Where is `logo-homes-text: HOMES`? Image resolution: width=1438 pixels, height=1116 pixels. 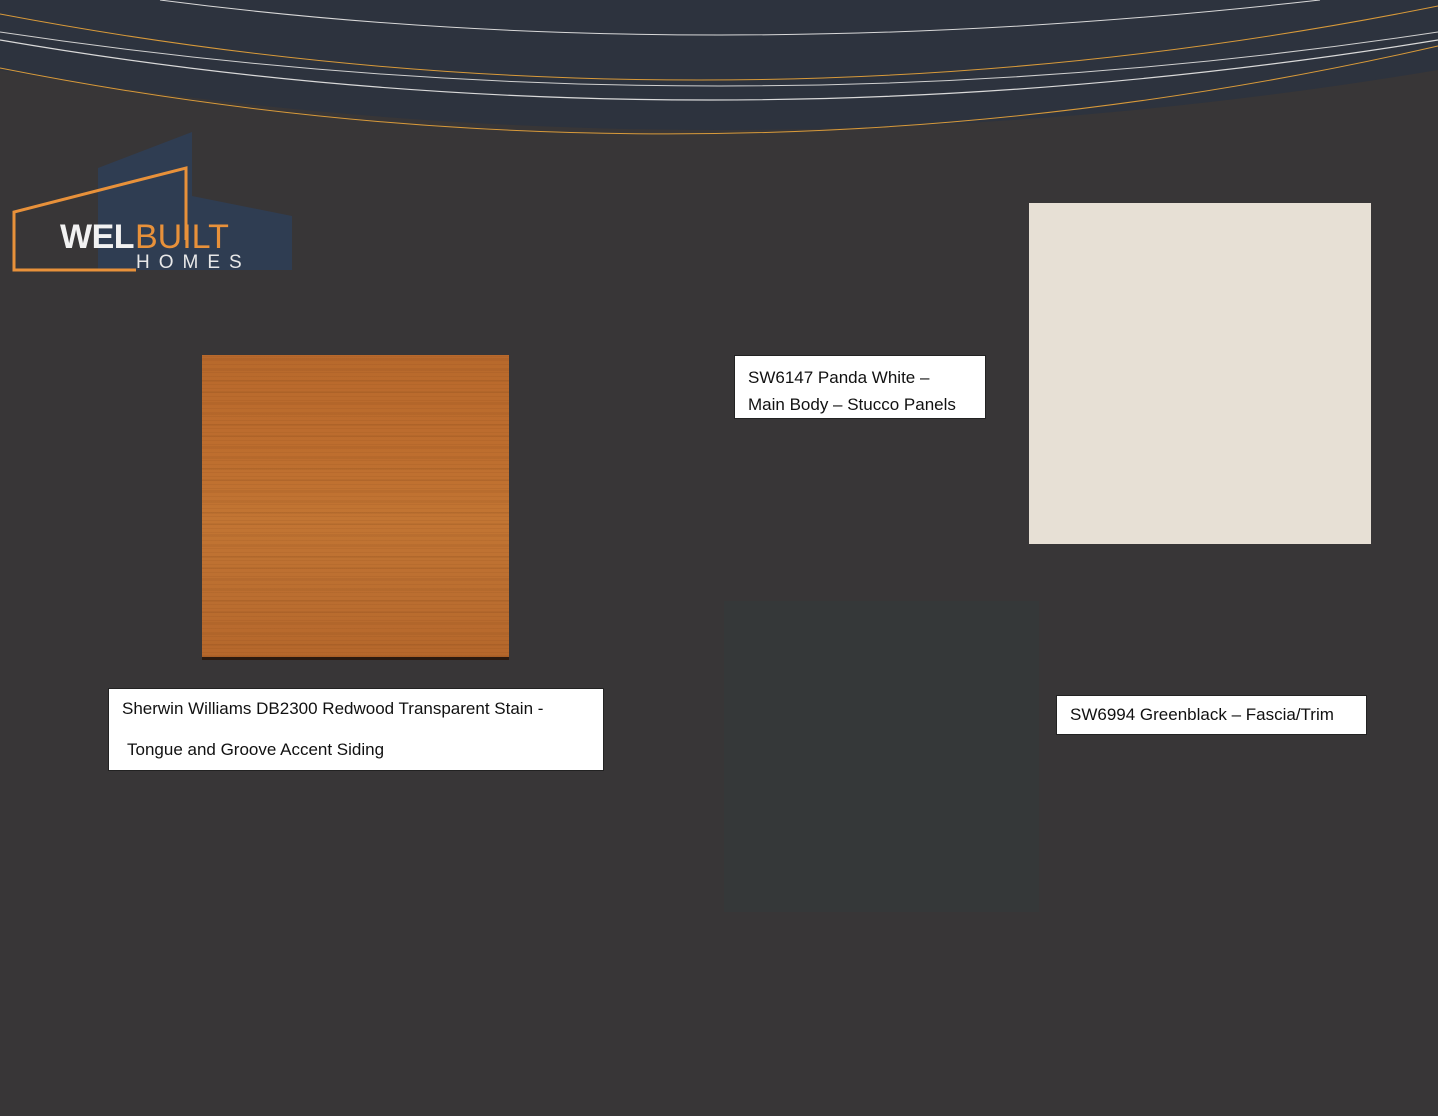 logo-homes-text: HOMES is located at coordinates (193, 262).